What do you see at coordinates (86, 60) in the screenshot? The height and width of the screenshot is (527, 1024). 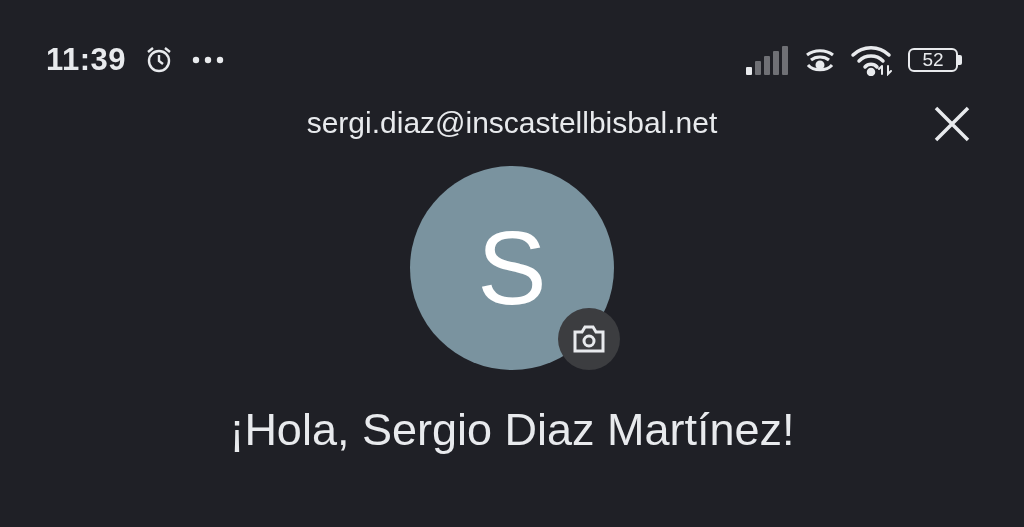 I see `clock-time: 11:39` at bounding box center [86, 60].